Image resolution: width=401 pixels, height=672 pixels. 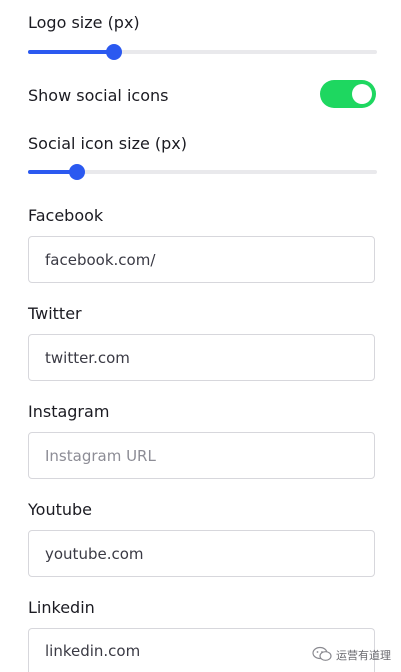 What do you see at coordinates (201, 357) in the screenshot?
I see `twitter-input` at bounding box center [201, 357].